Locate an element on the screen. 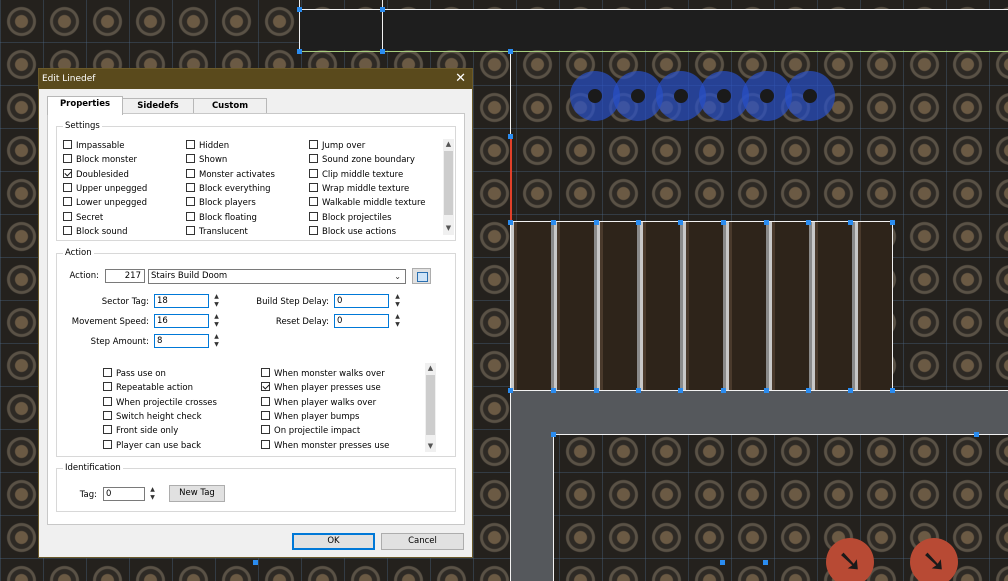  flag-checkbox: Block use actions is located at coordinates (352, 230).